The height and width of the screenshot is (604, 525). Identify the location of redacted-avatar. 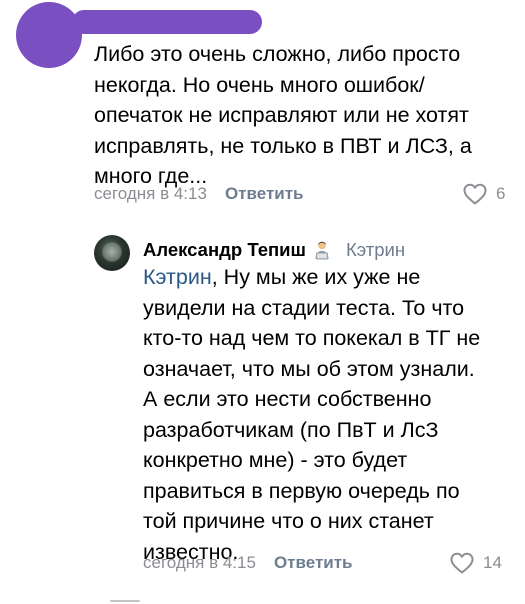
(49, 35).